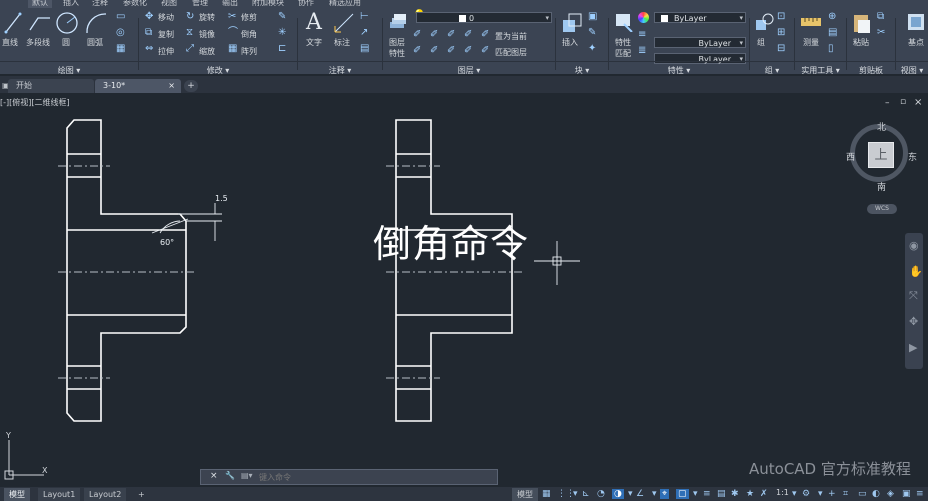 The height and width of the screenshot is (501, 928). I want to click on tab-layout1: Layout1, so click(59, 494).